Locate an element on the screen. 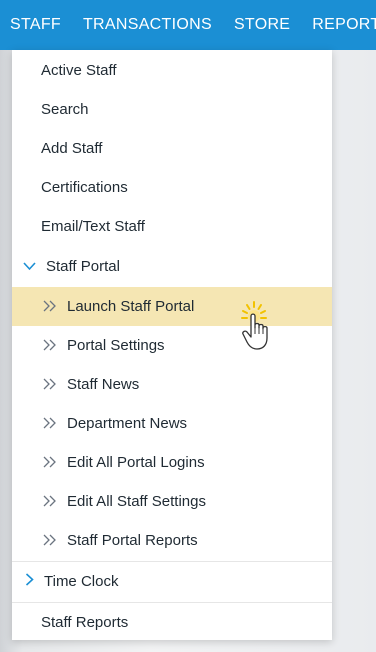 This screenshot has width=376, height=652. chevron-down-icon is located at coordinates (29, 266).